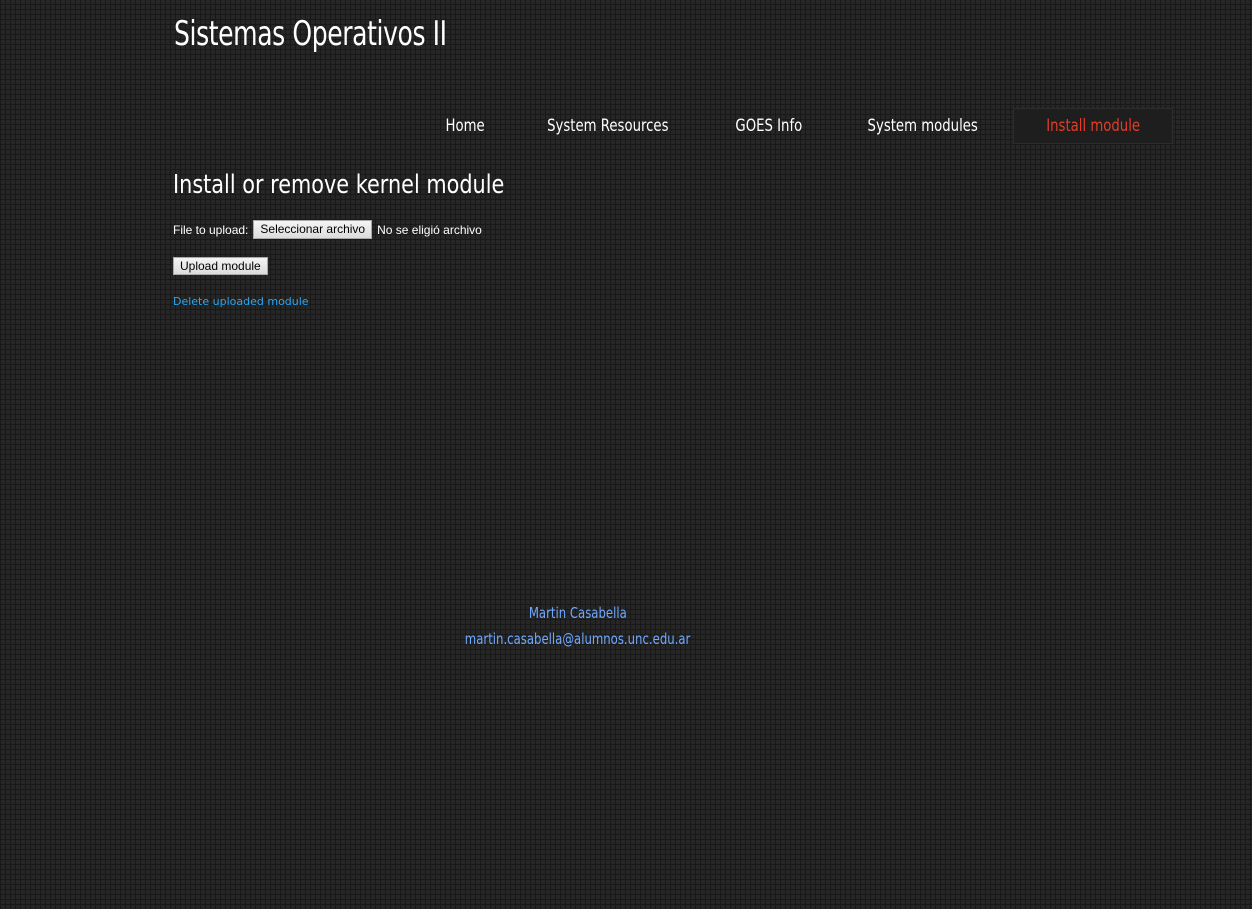  I want to click on footer-email-link: martin.casabella@alumnos.unc.edu.ar, so click(578, 639).